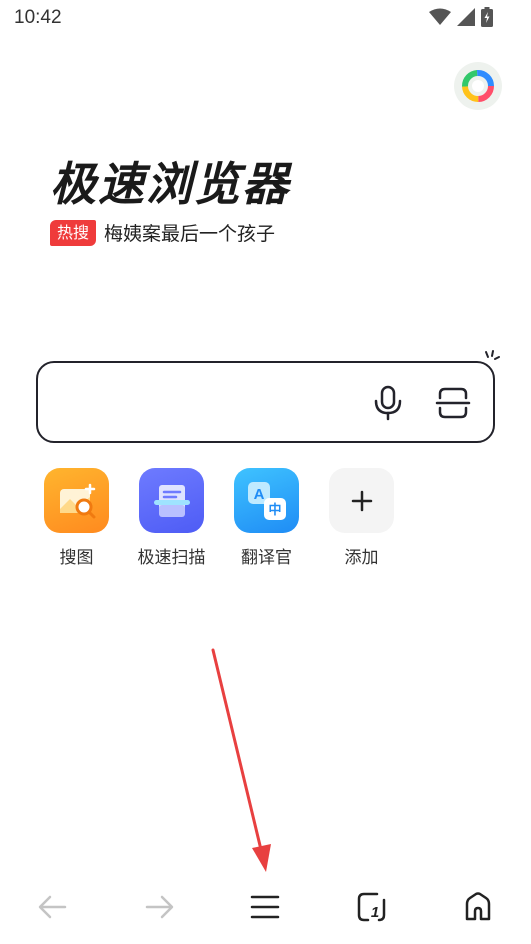 The height and width of the screenshot is (944, 531). I want to click on signal-icon, so click(466, 17).